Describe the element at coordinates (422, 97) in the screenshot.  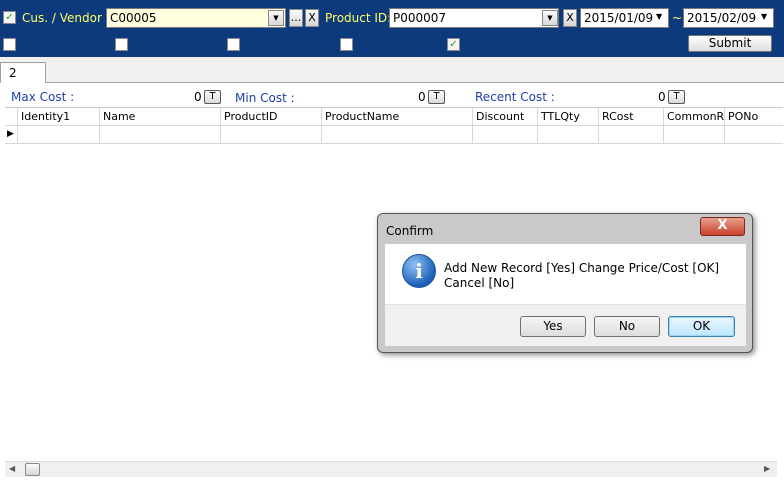
I see `min-cost-value: 0` at that location.